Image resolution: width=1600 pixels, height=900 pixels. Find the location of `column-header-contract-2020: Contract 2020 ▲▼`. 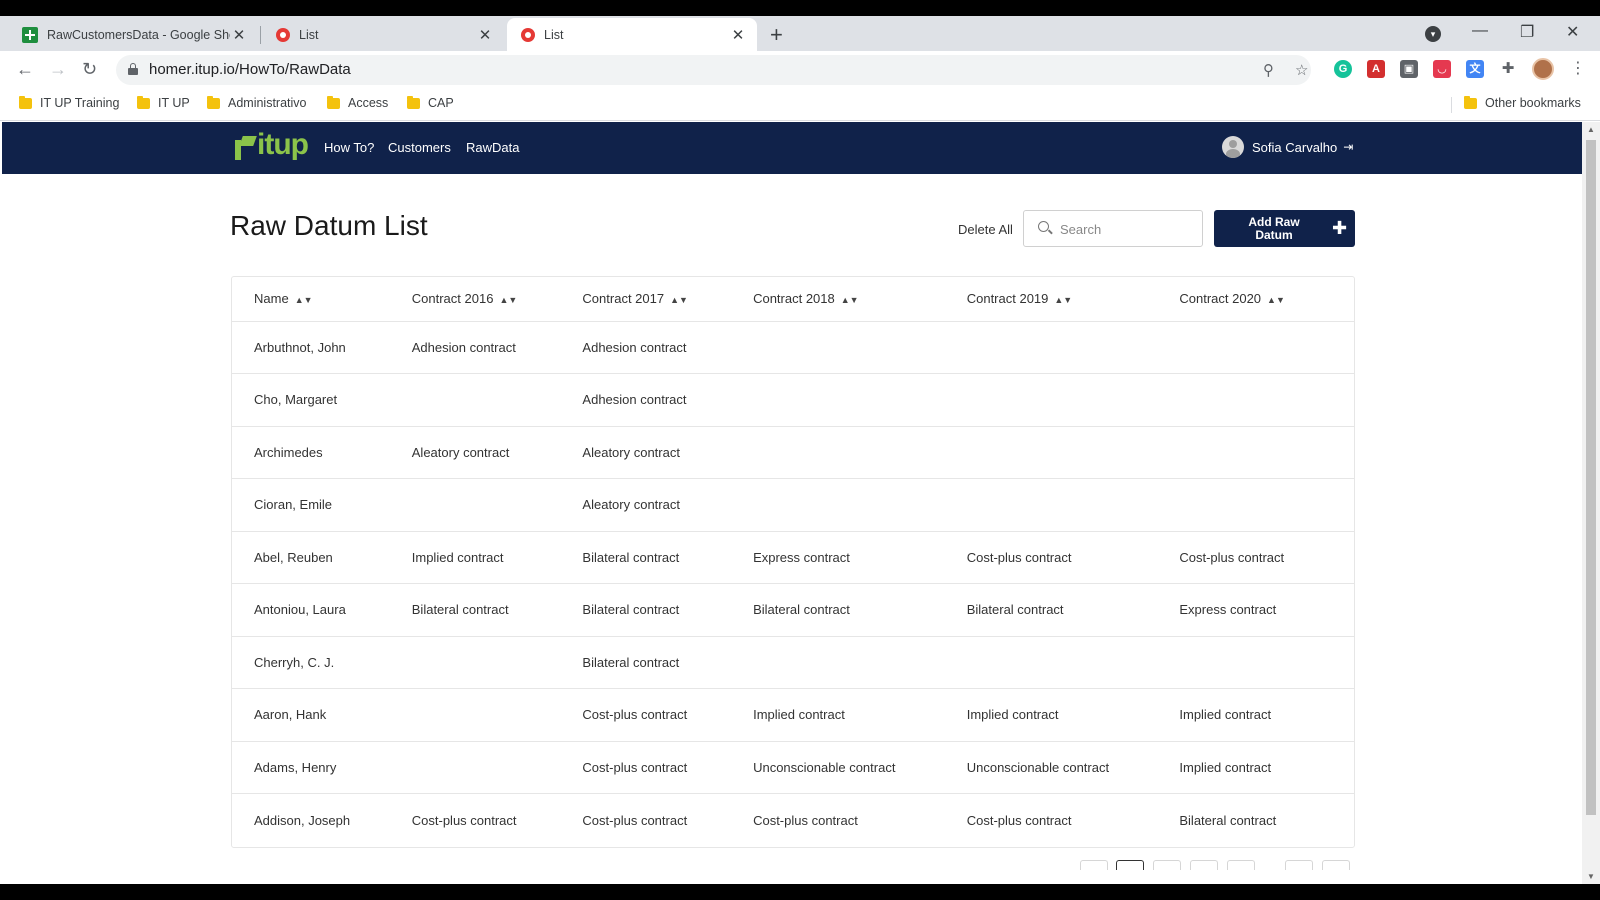

column-header-contract-2020: Contract 2020 ▲▼ is located at coordinates (1255, 299).